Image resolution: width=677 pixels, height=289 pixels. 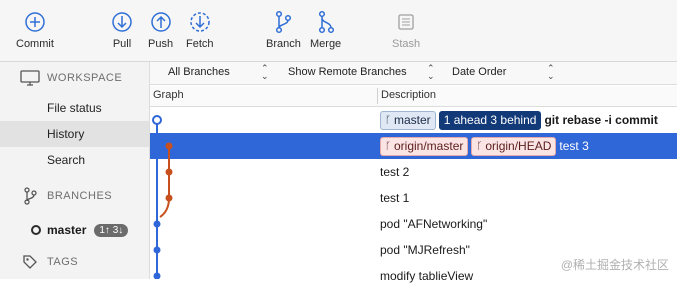 I want to click on branch-button: Branch, so click(x=283, y=29).